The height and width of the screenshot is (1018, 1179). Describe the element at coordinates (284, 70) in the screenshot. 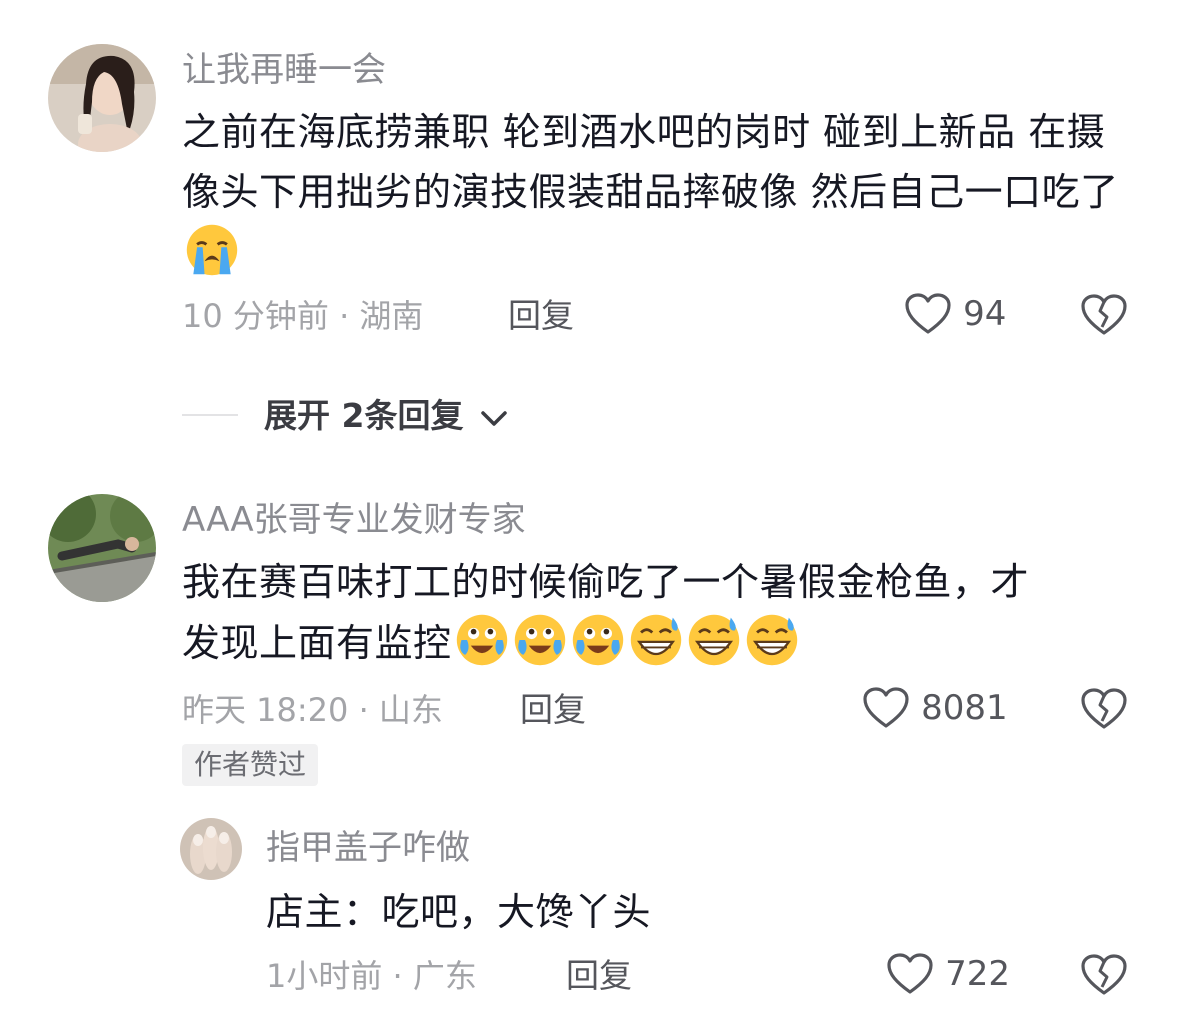

I see `comment-username: 让我再睡一会` at that location.